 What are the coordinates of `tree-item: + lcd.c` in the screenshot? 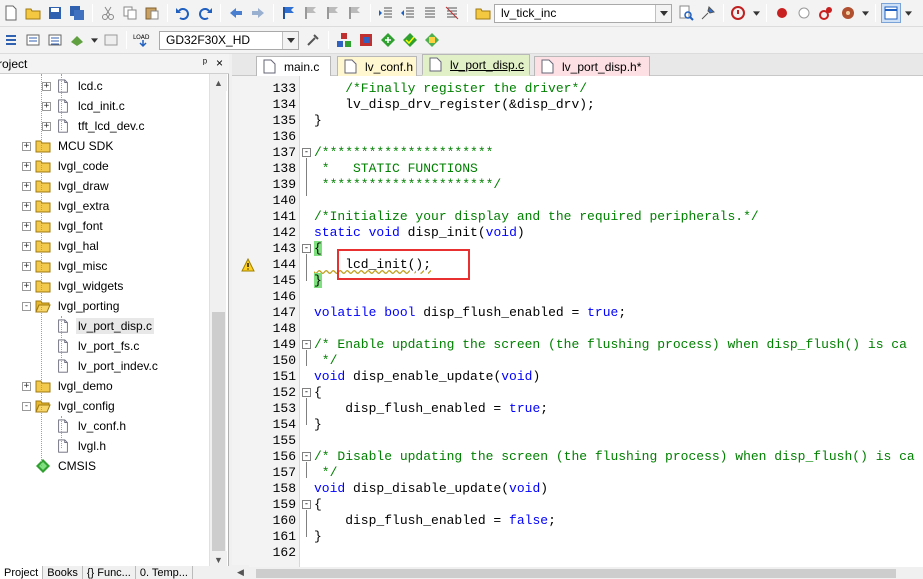 It's located at (73, 86).